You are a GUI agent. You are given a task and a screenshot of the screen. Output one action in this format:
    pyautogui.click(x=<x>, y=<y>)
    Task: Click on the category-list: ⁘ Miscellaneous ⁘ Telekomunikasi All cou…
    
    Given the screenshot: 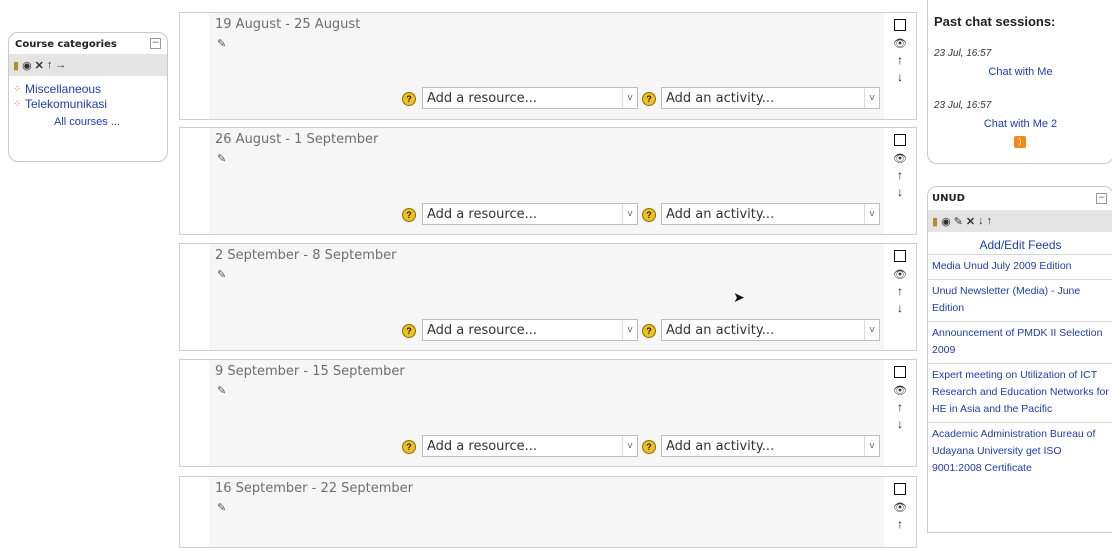 What is the action you would take?
    pyautogui.click(x=88, y=102)
    